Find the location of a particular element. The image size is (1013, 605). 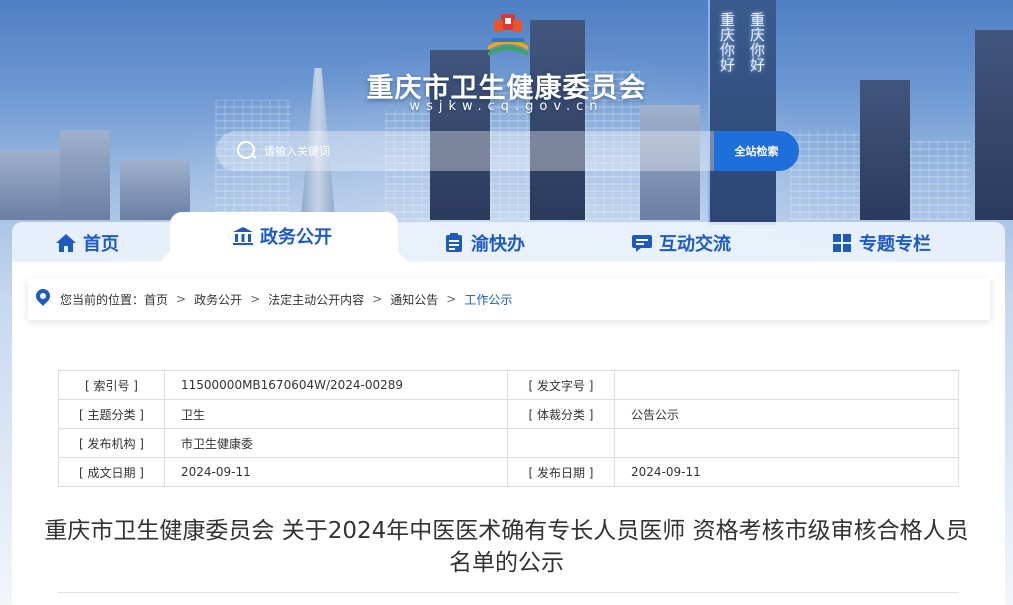

page-edge-right is located at coordinates (1009, 452).